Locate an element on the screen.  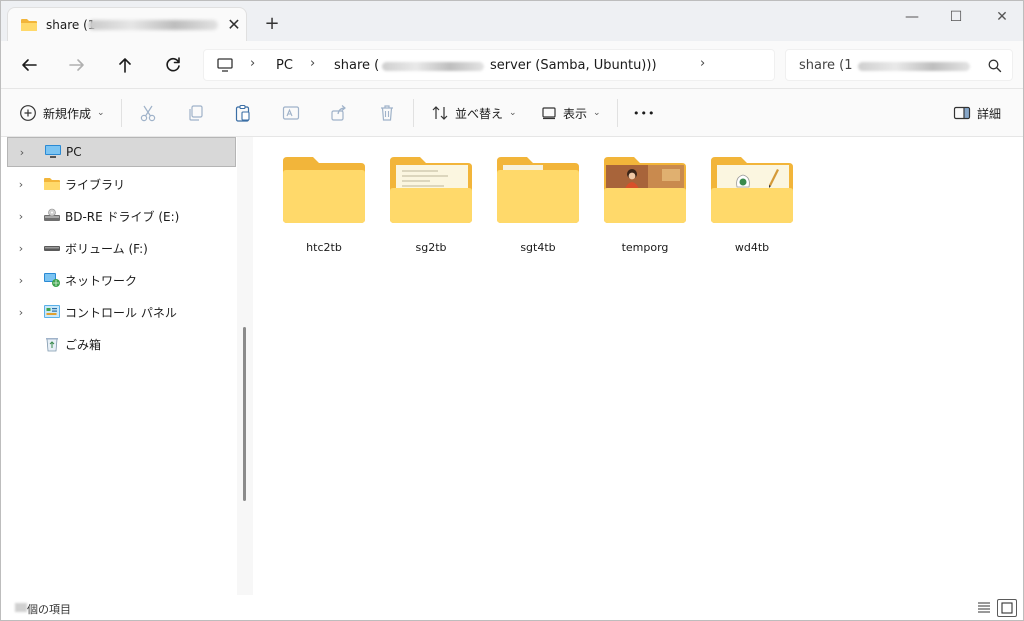
details-button: 詳細 is located at coordinates (977, 113).